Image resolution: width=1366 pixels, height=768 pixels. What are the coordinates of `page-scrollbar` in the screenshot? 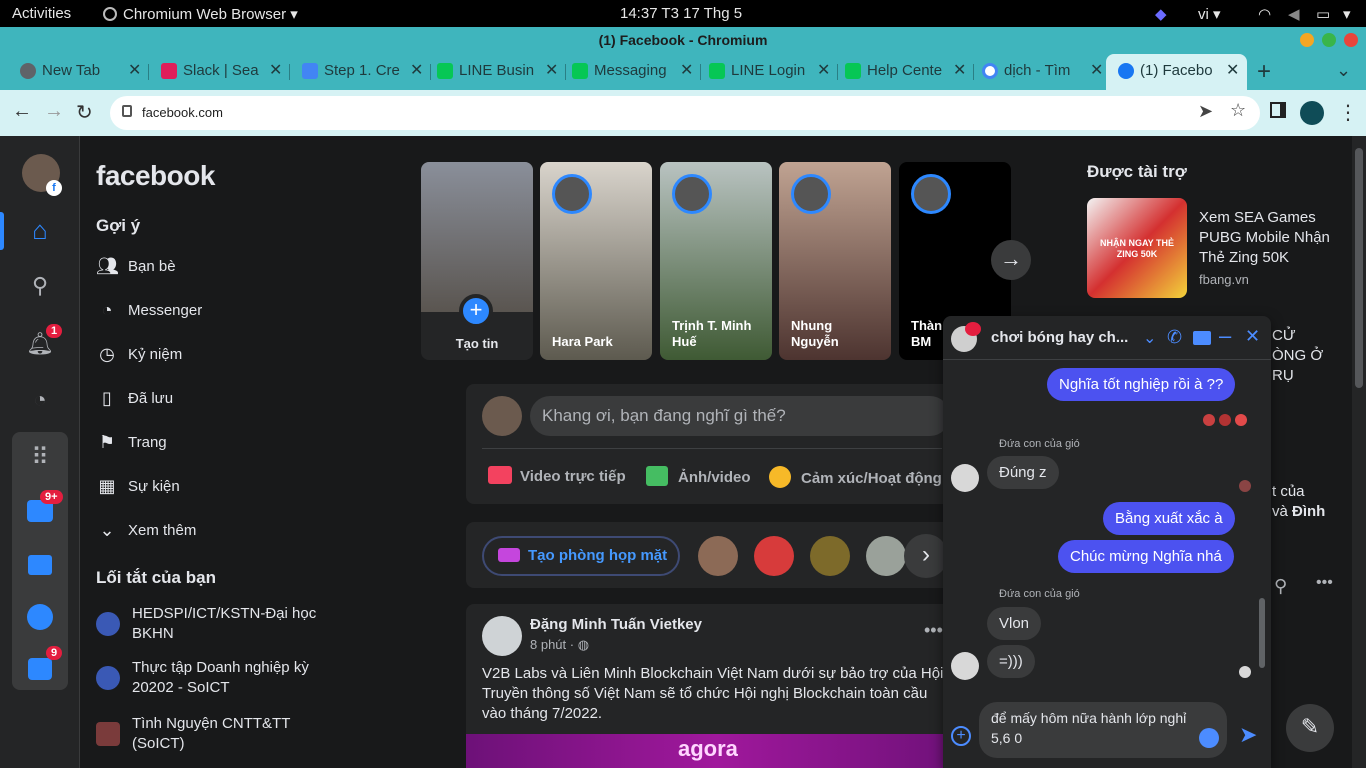 It's located at (1359, 452).